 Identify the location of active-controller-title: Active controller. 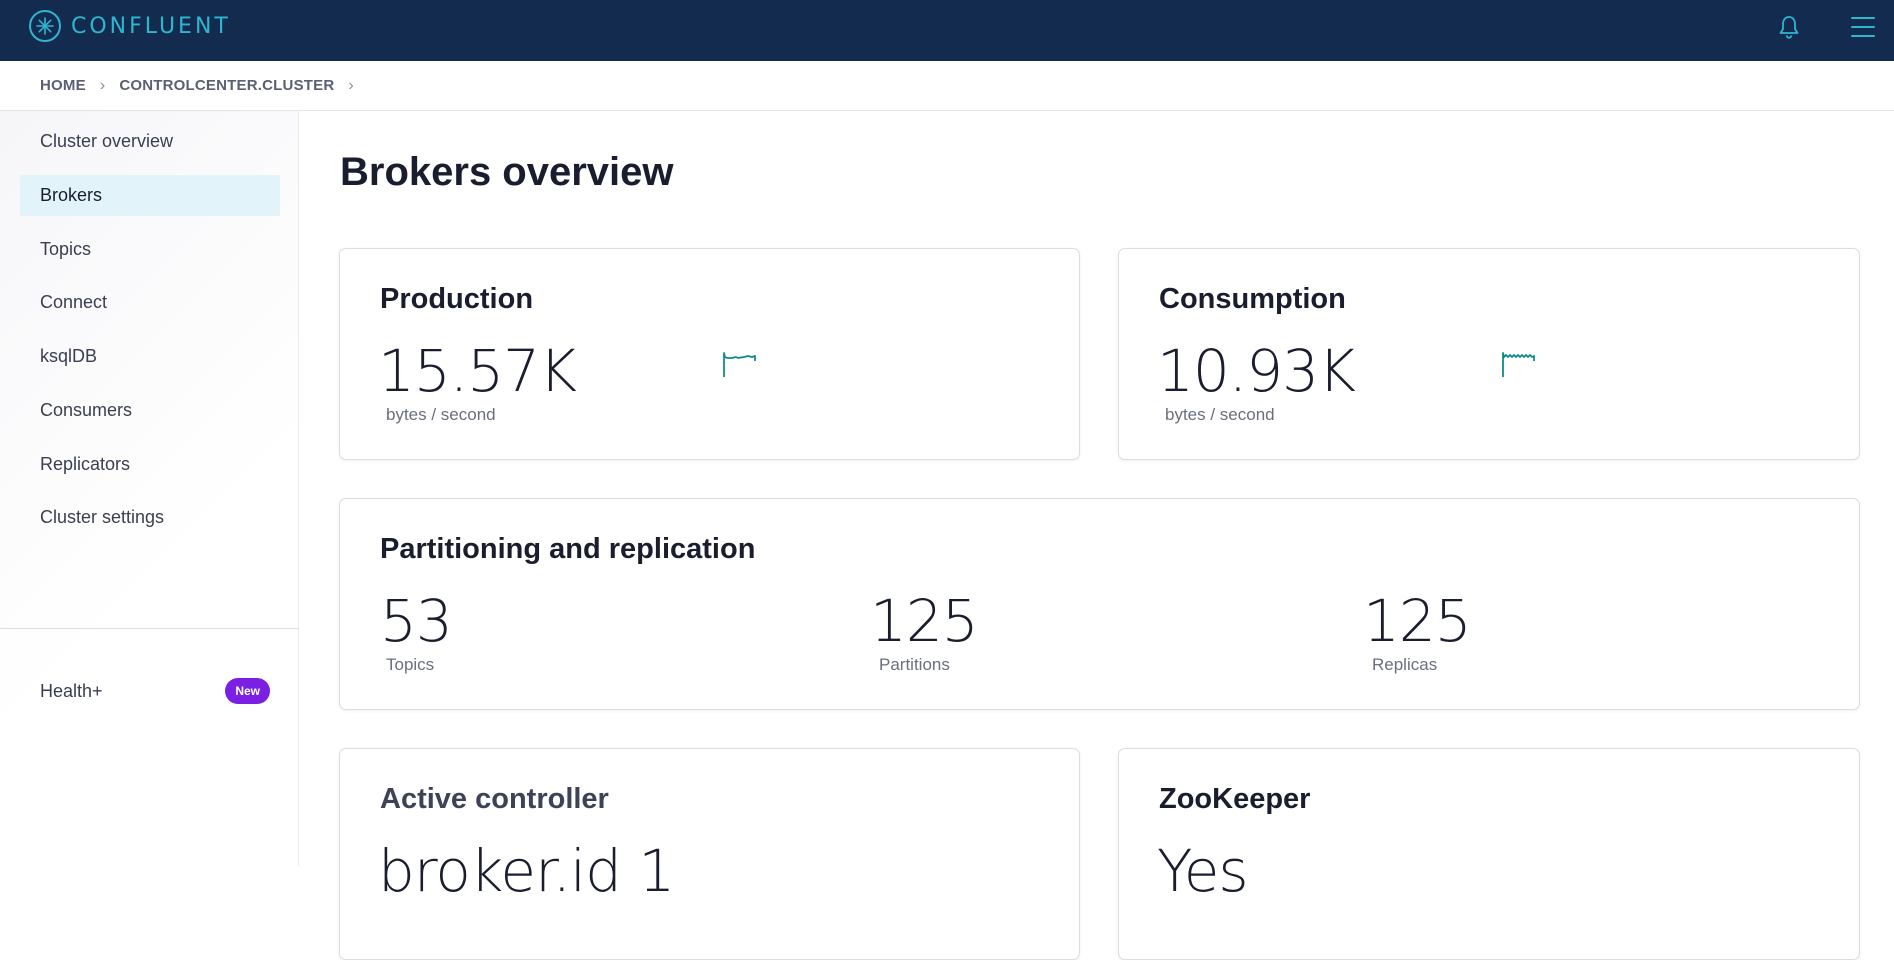
(494, 799).